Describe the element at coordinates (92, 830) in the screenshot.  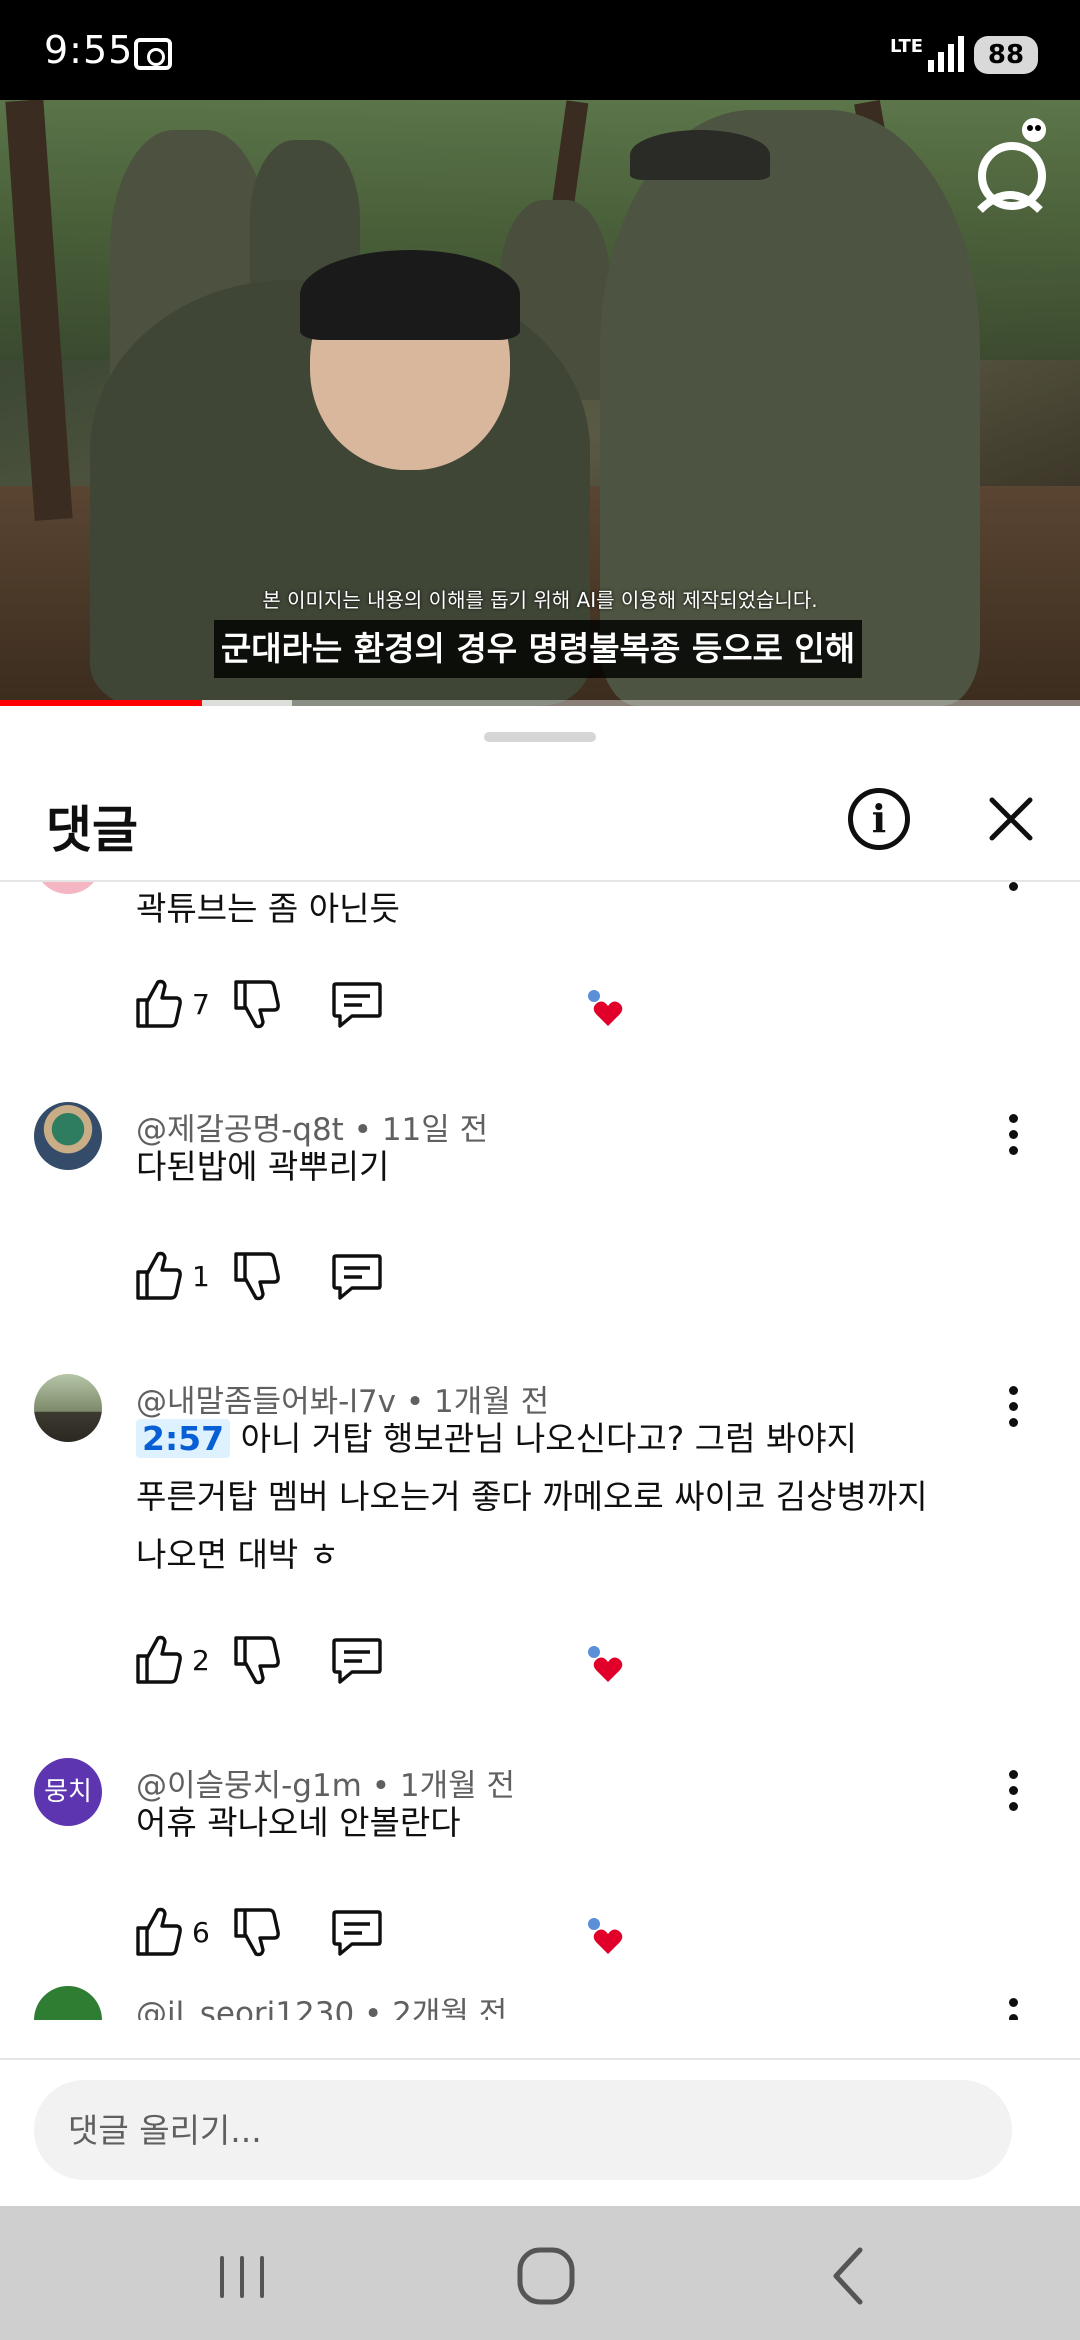
I see `sheet-title: 댓글` at that location.